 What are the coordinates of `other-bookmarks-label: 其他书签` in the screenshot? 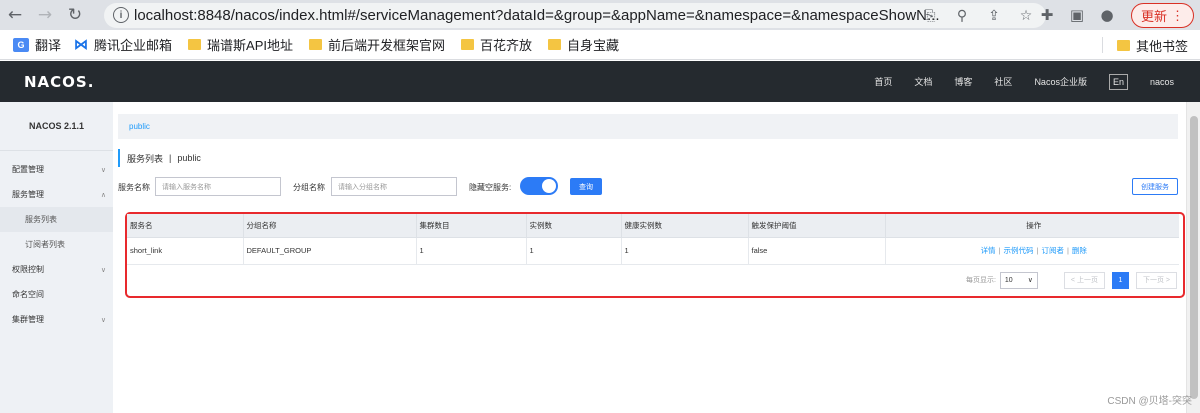 It's located at (1161, 46).